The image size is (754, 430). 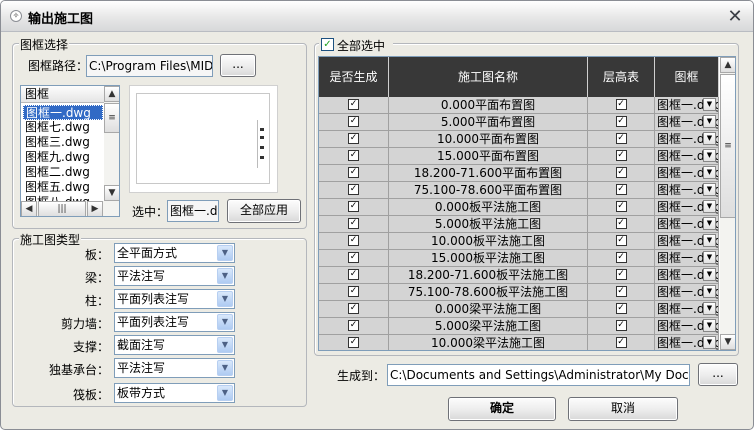 What do you see at coordinates (264, 211) in the screenshot?
I see `apply-all-button: 全部应用` at bounding box center [264, 211].